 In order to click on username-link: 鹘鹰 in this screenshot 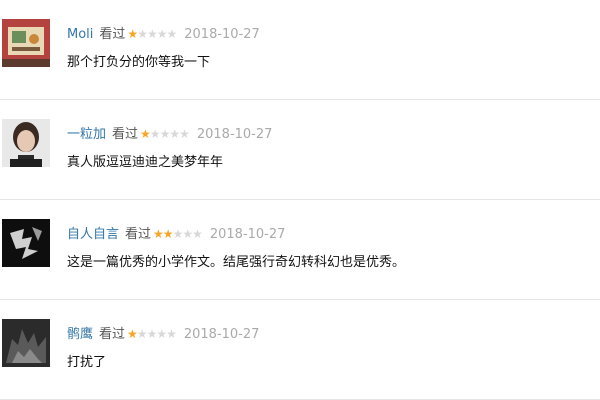, I will do `click(80, 334)`.